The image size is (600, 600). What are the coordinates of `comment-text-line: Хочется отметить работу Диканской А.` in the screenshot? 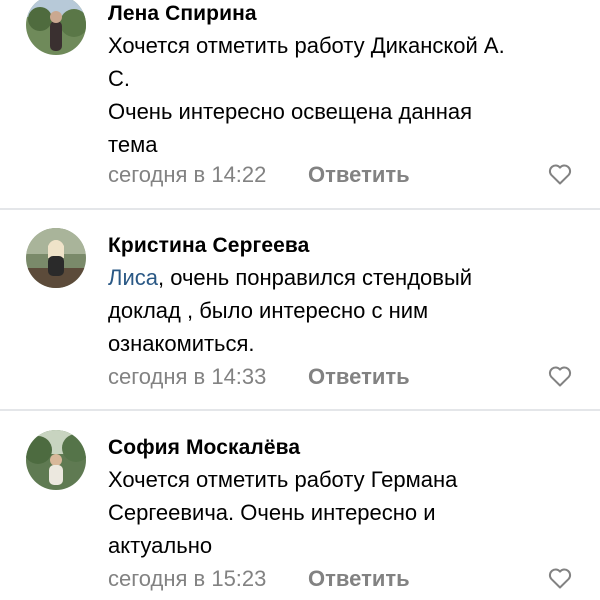 It's located at (306, 45).